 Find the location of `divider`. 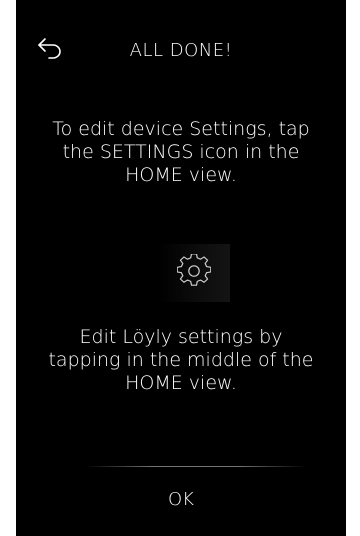

divider is located at coordinates (196, 466).